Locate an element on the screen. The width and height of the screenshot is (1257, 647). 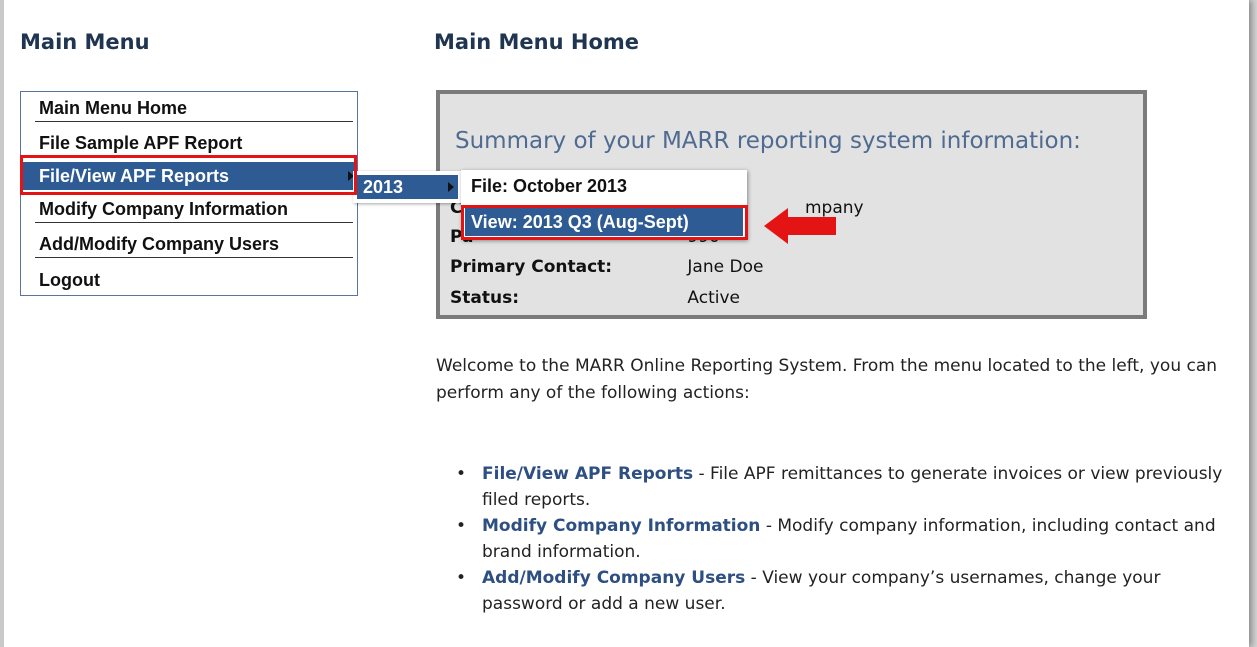
menu-item-modify-company-information: Modify Company Information is located at coordinates (194, 209).